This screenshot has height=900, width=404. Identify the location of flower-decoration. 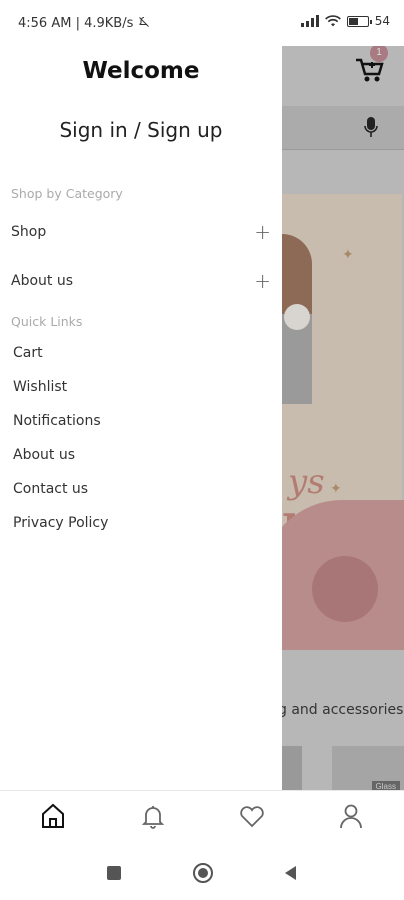
(297, 317).